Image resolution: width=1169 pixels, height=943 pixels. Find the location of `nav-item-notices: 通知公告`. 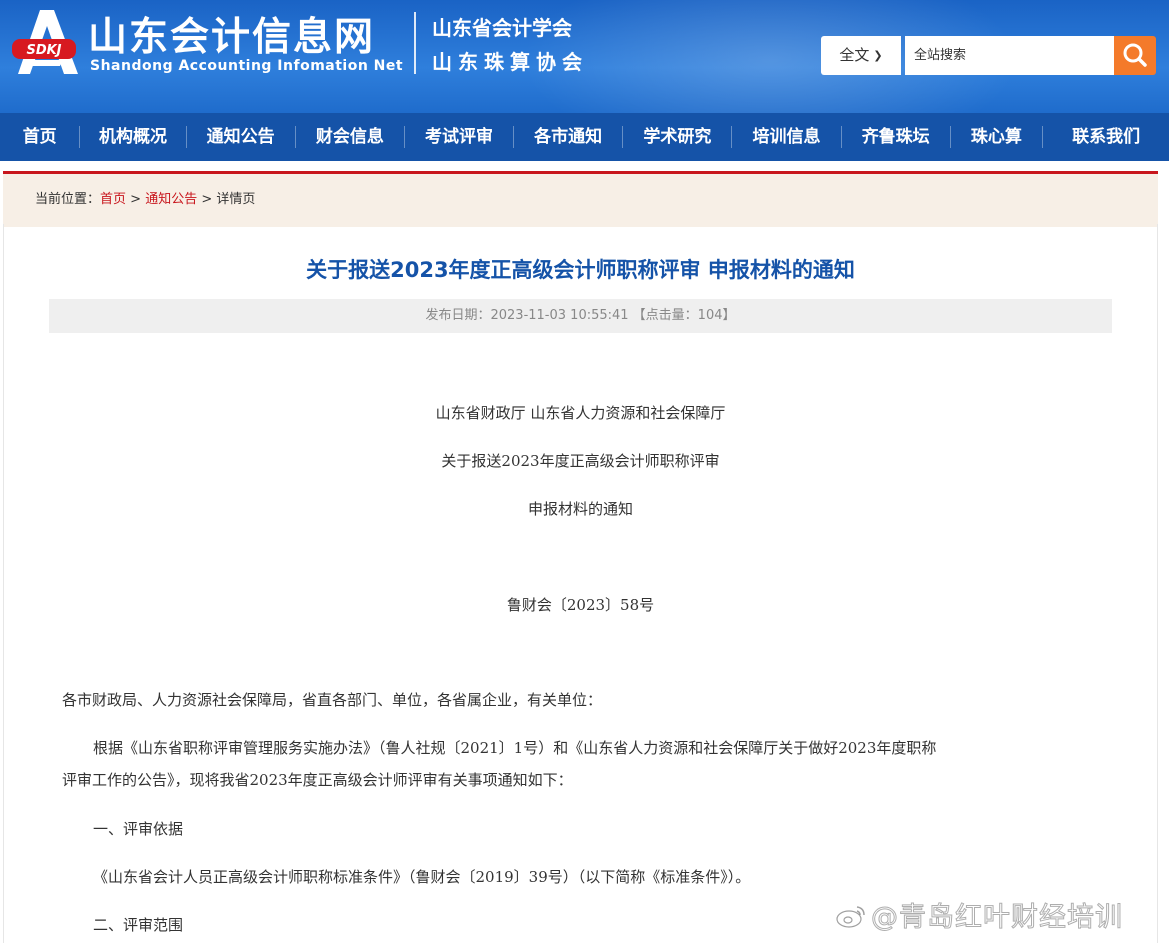

nav-item-notices: 通知公告 is located at coordinates (241, 137).